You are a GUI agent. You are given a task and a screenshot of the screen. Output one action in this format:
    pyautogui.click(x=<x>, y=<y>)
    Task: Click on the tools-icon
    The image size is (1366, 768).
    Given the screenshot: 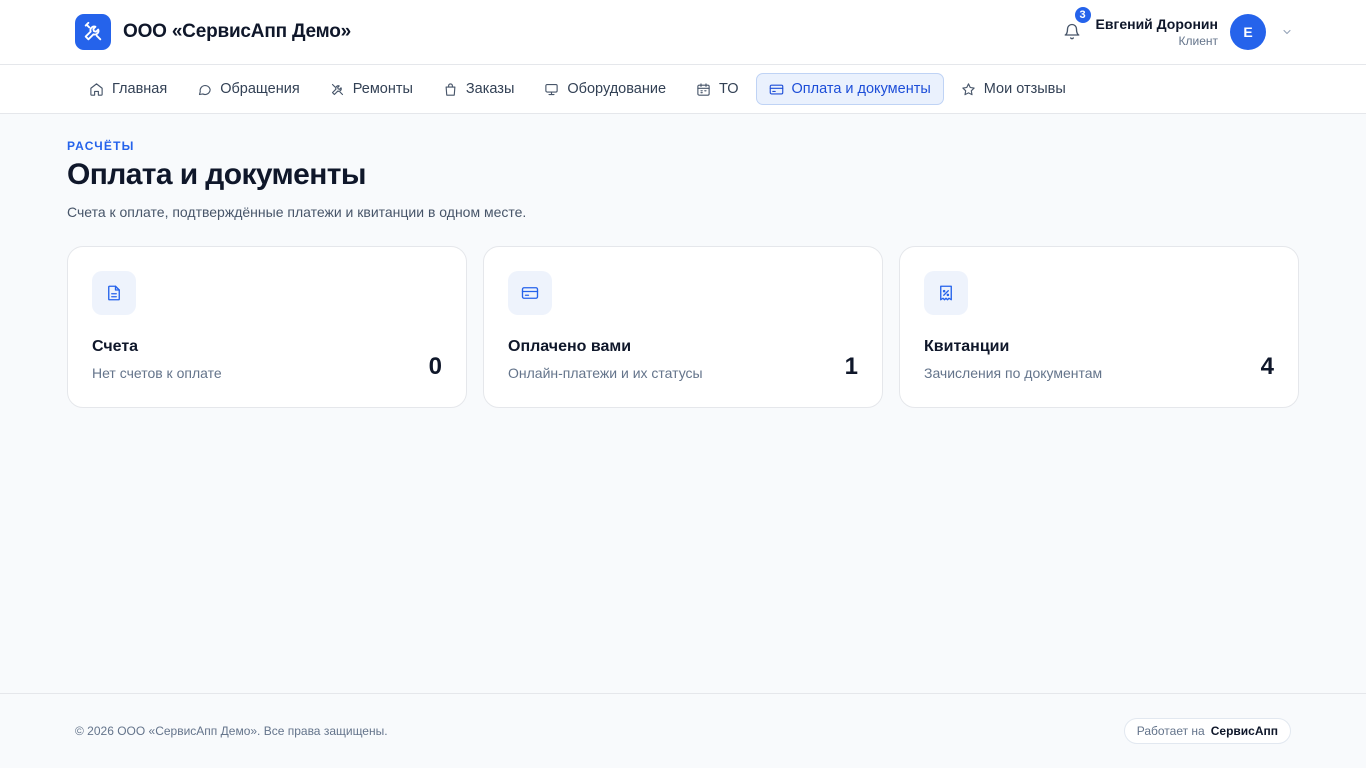 What is the action you would take?
    pyautogui.click(x=337, y=89)
    